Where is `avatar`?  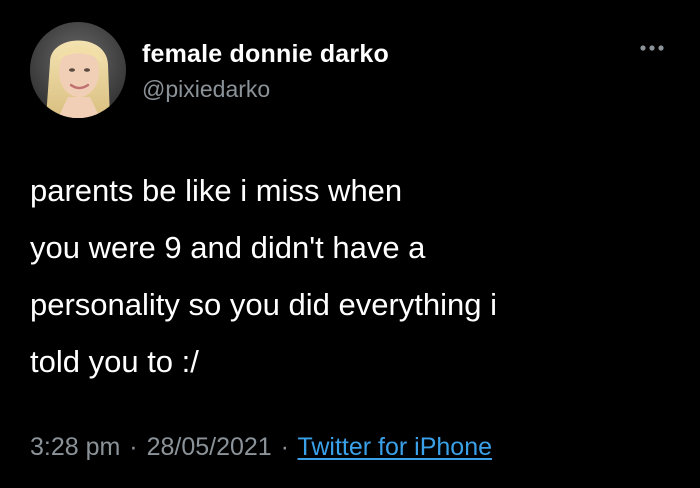
avatar is located at coordinates (78, 70).